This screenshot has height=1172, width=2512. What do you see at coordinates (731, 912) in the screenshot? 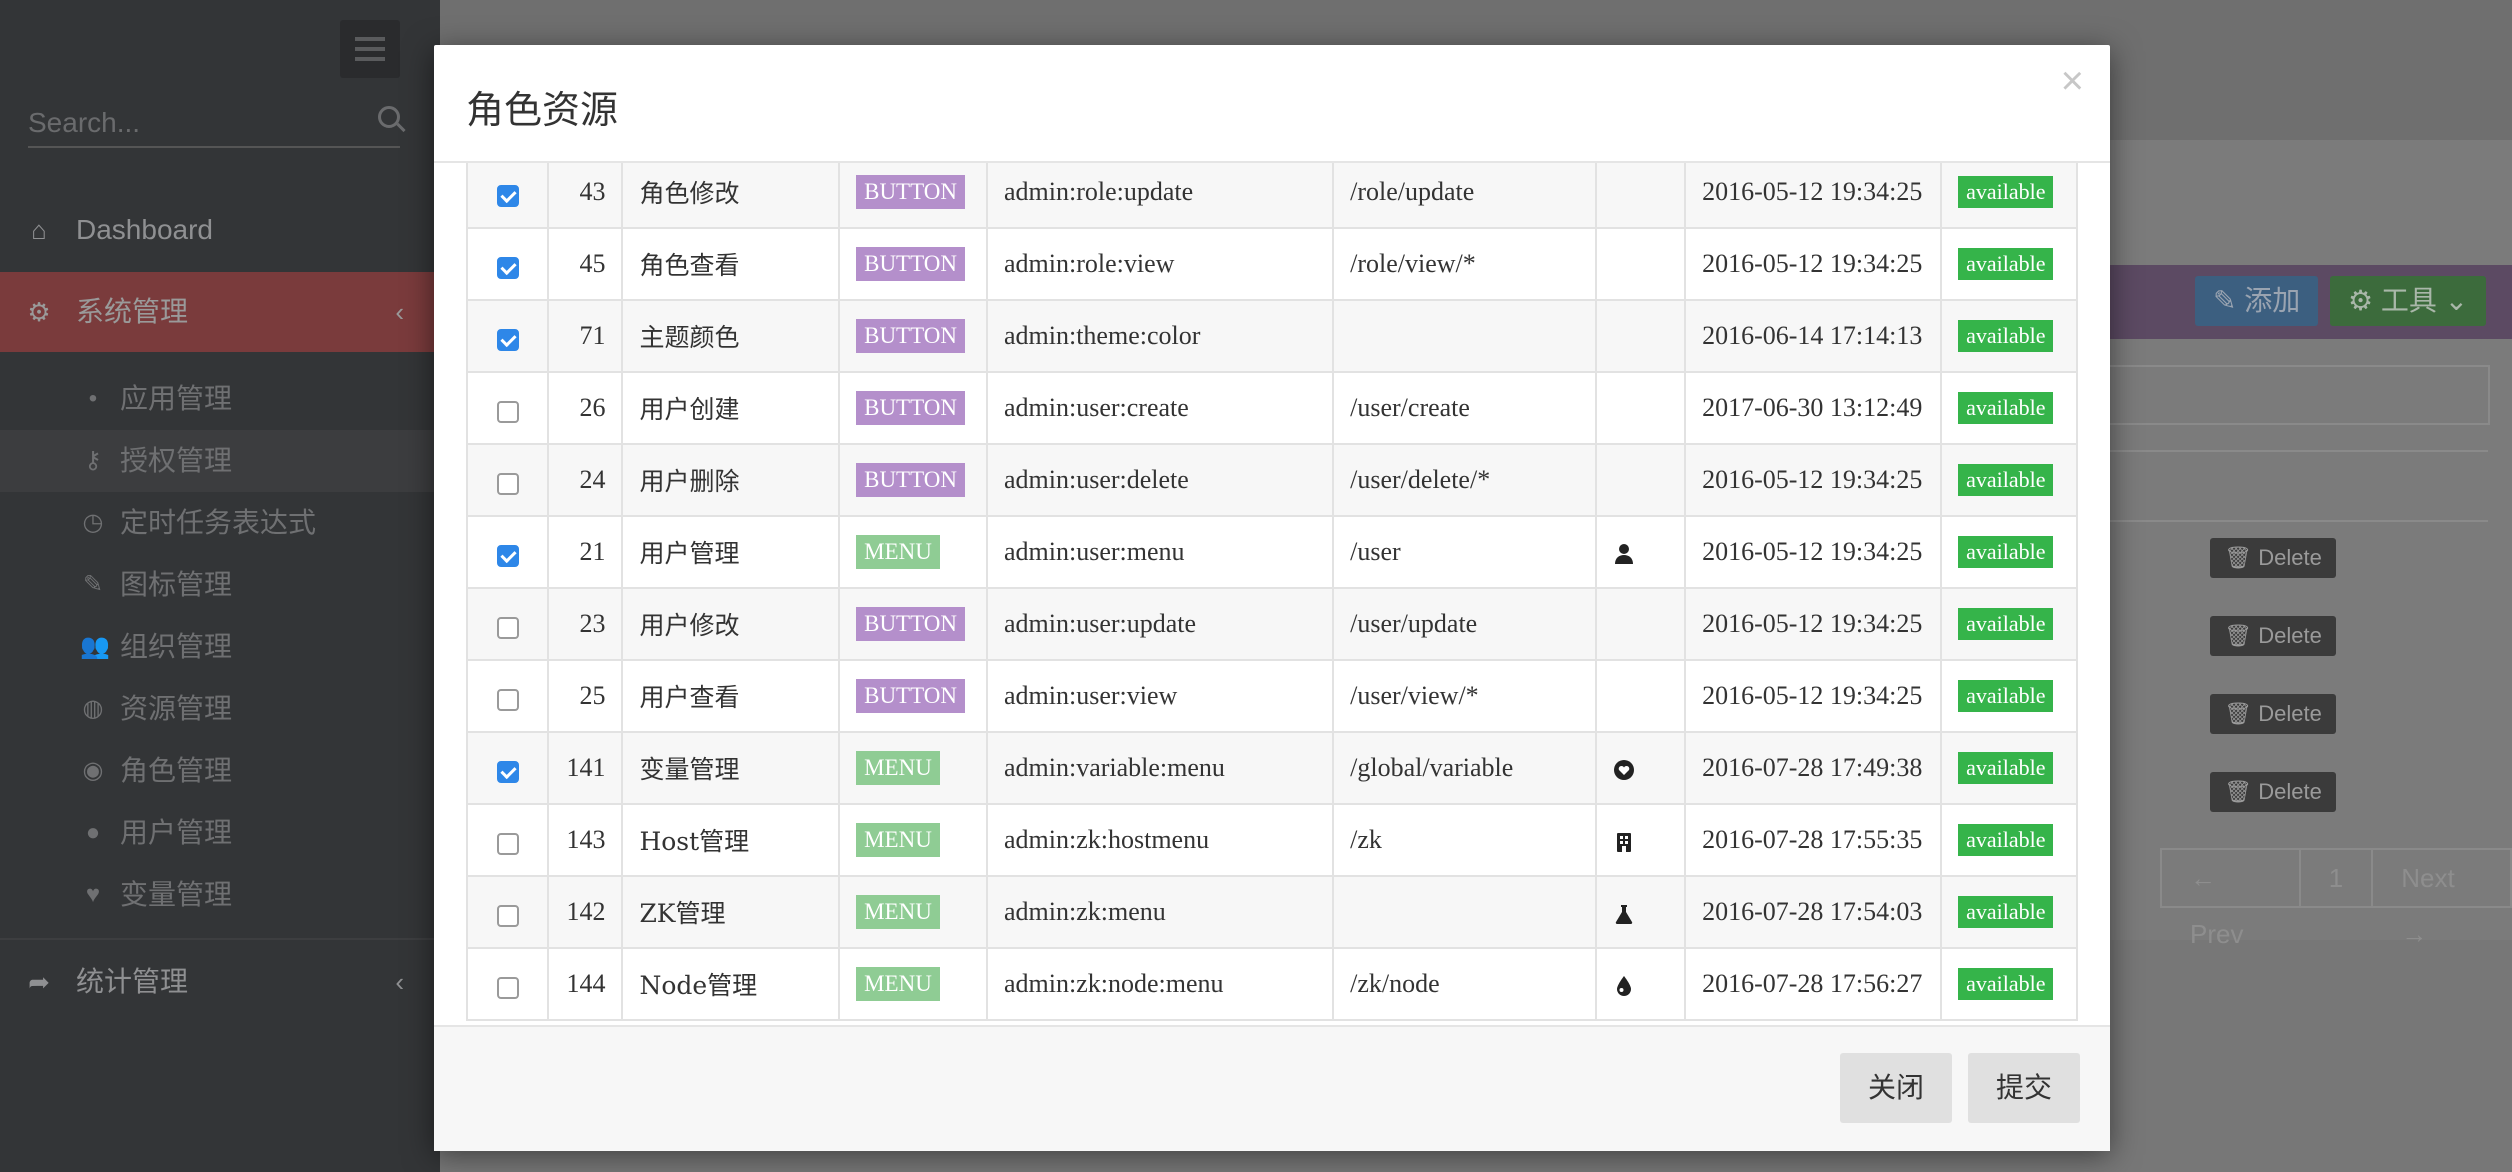
I see `name-cell: ZK管理` at bounding box center [731, 912].